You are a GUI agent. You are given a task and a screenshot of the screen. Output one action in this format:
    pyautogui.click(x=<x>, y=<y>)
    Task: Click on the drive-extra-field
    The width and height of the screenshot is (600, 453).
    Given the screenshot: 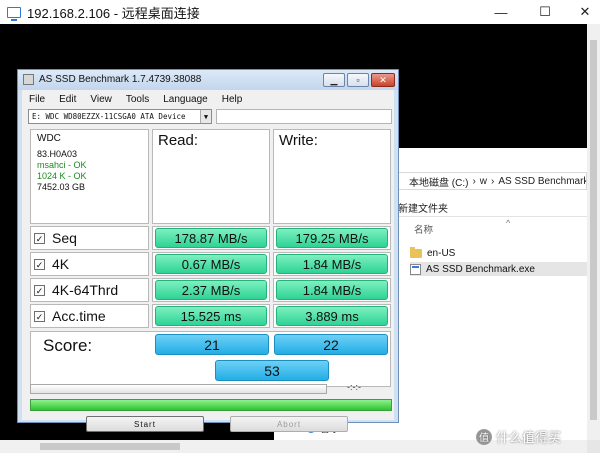 What is the action you would take?
    pyautogui.click(x=304, y=116)
    